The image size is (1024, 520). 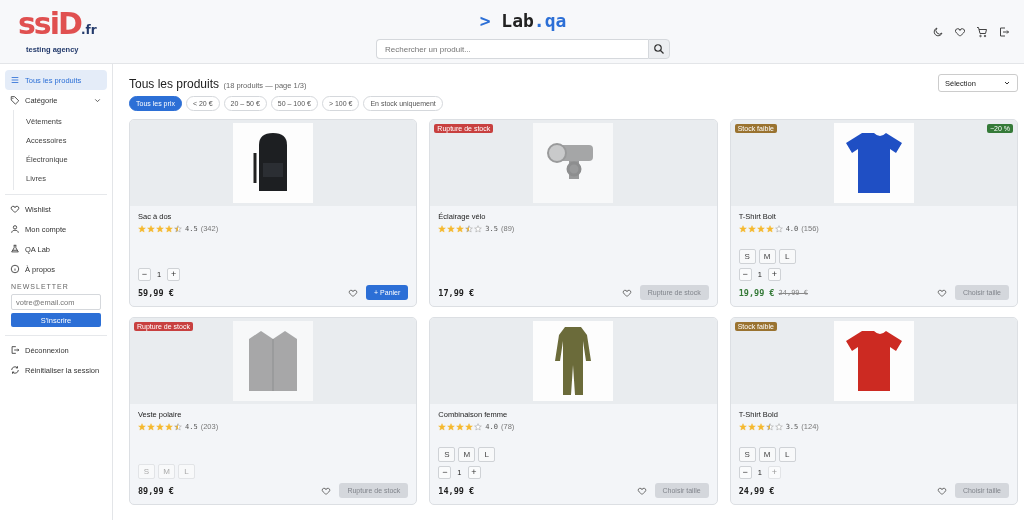 I want to click on price: 17,99 €, so click(x=456, y=292).